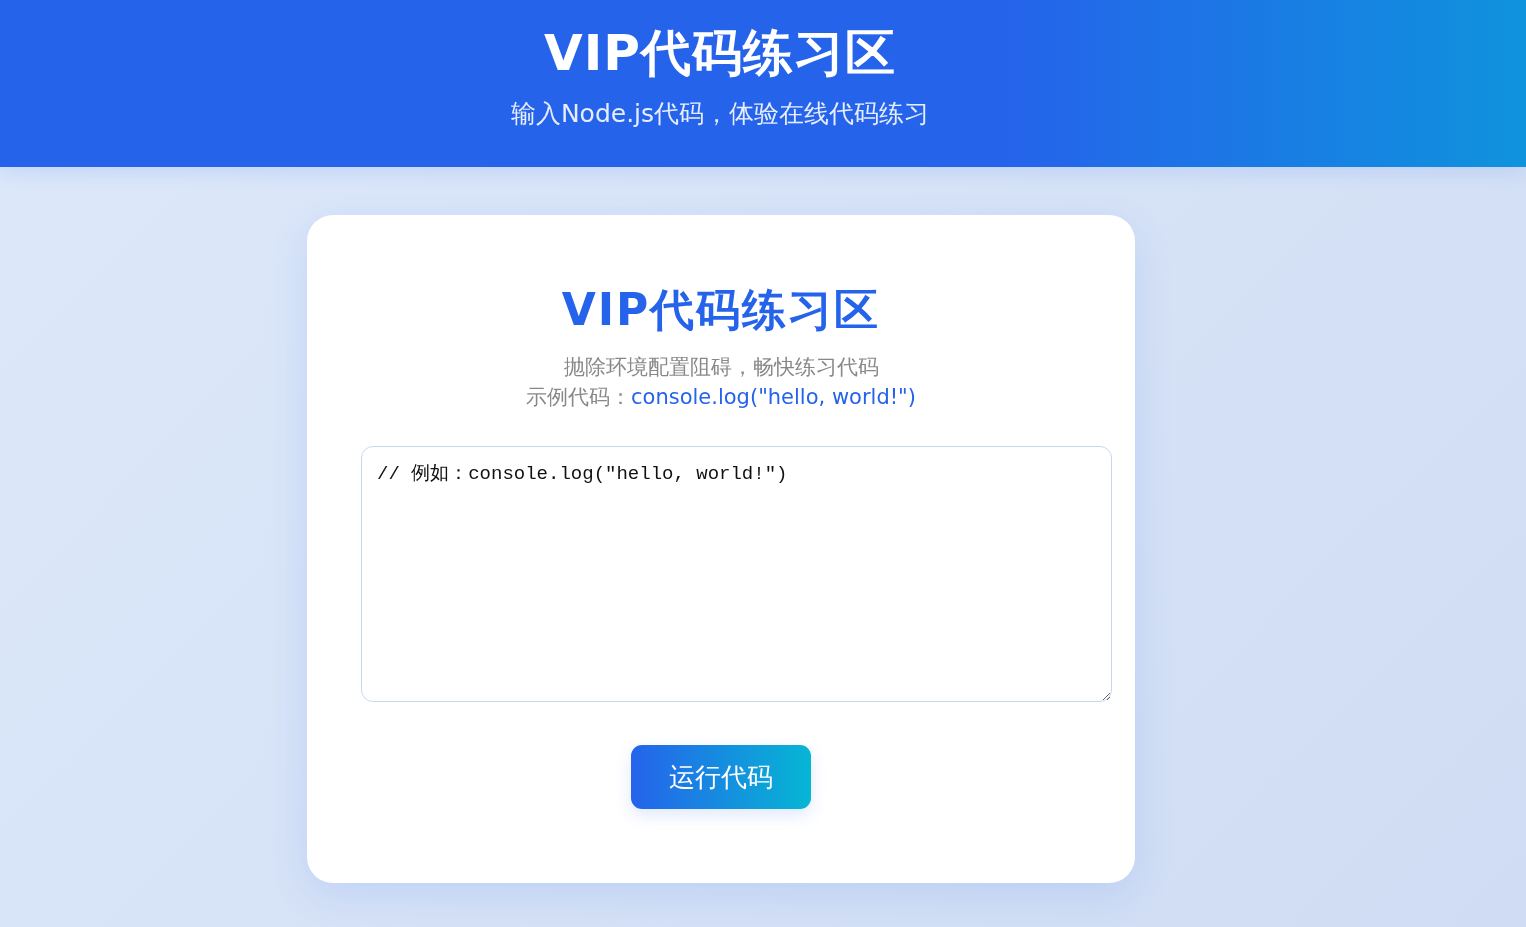 This screenshot has height=927, width=1526. I want to click on card-title: VIP代码练习区, so click(721, 310).